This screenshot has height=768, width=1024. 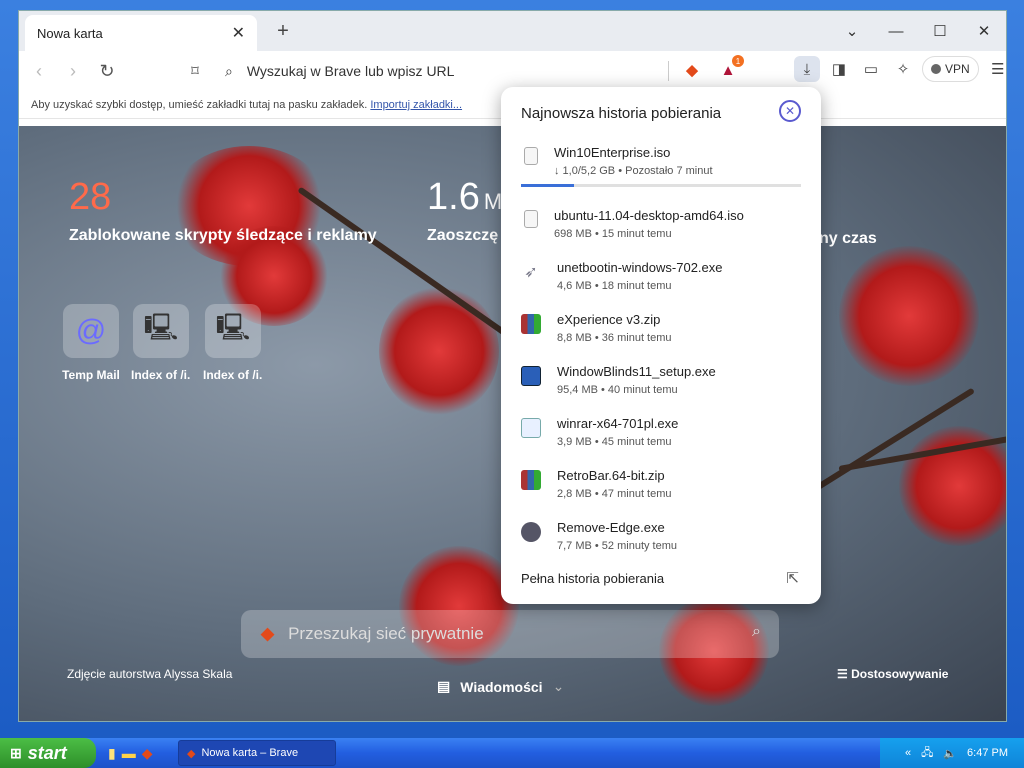 What do you see at coordinates (612, 152) in the screenshot?
I see `download-name: Win10Enterprise.iso` at bounding box center [612, 152].